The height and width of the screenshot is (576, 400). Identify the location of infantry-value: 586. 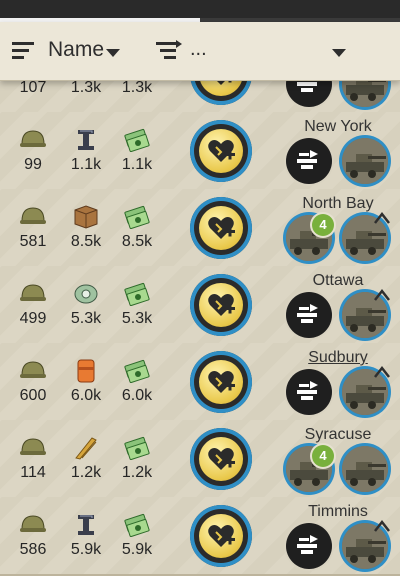
(33, 549).